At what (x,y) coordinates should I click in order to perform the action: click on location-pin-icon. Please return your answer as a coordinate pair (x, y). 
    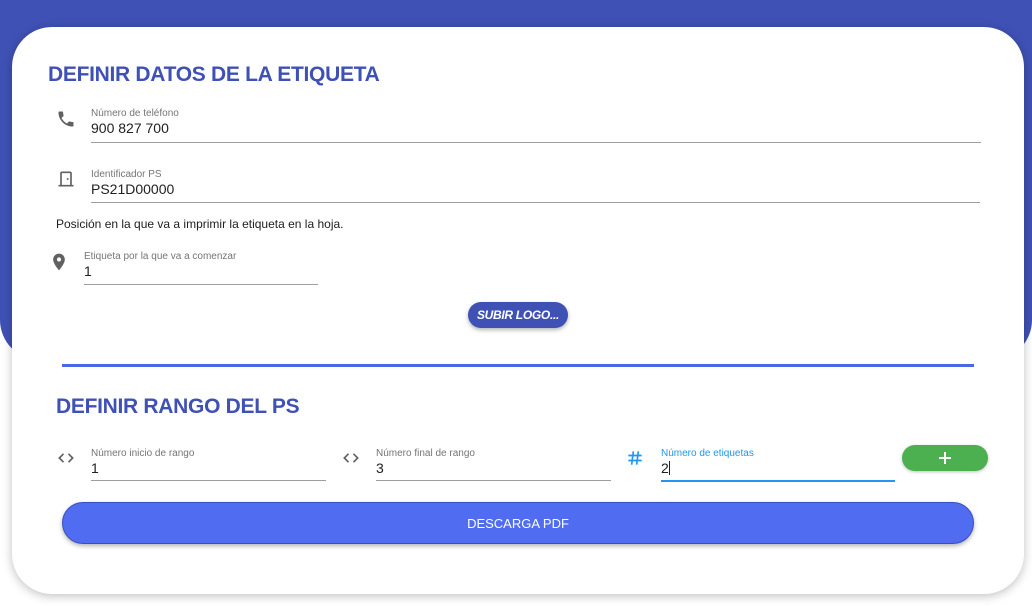
    Looking at the image, I should click on (59, 262).